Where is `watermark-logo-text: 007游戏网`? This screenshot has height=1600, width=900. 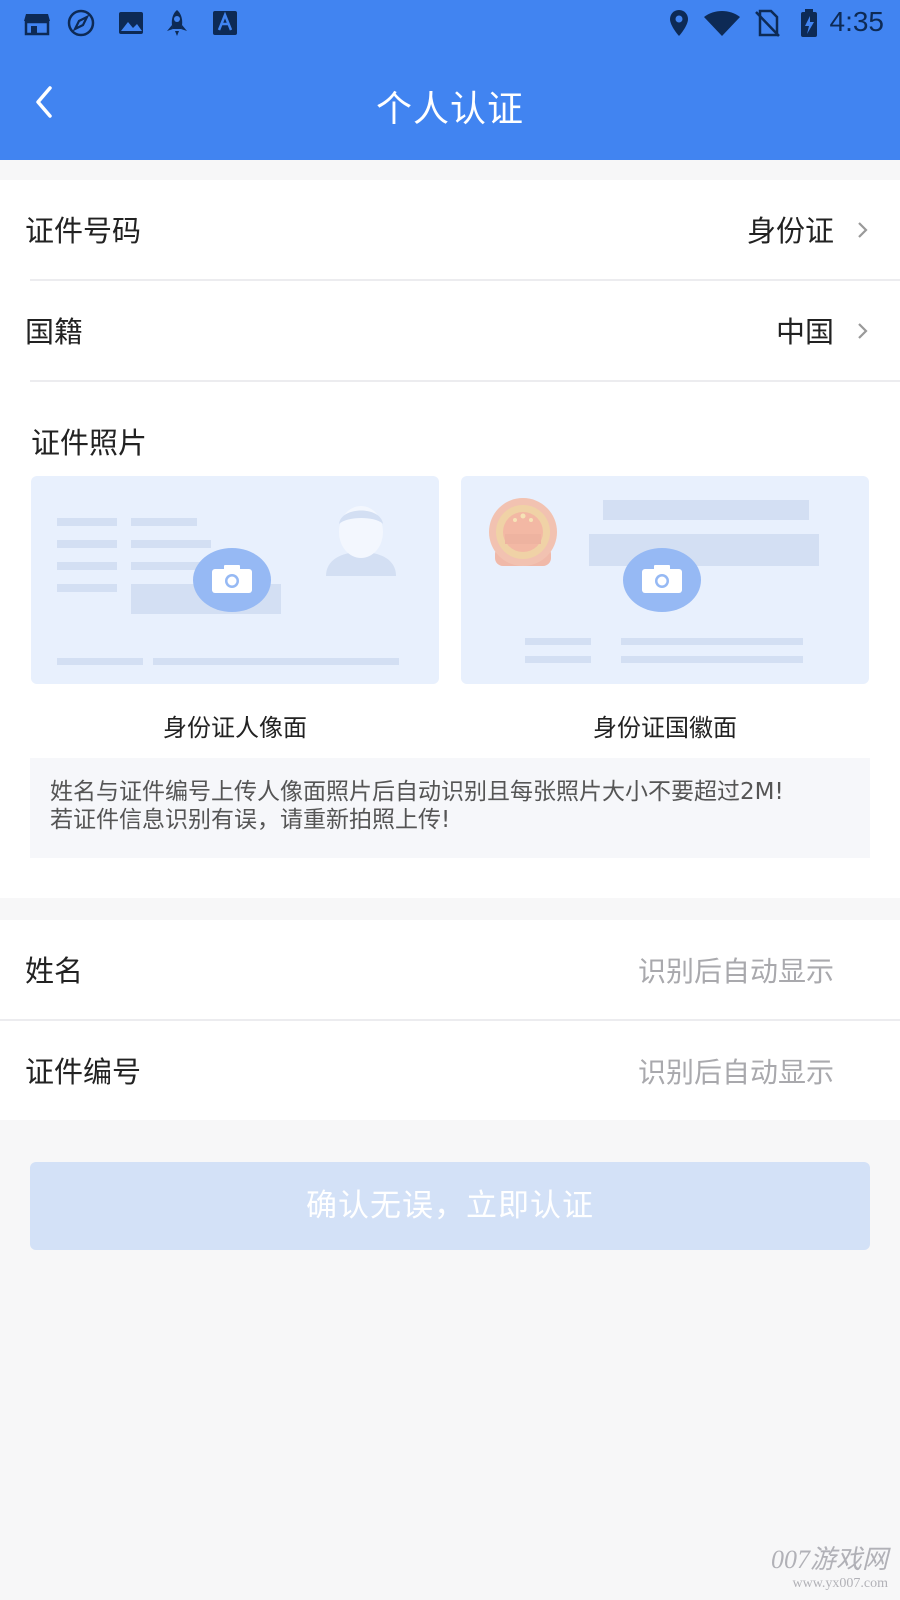
watermark-logo-text: 007游戏网 is located at coordinates (829, 1559).